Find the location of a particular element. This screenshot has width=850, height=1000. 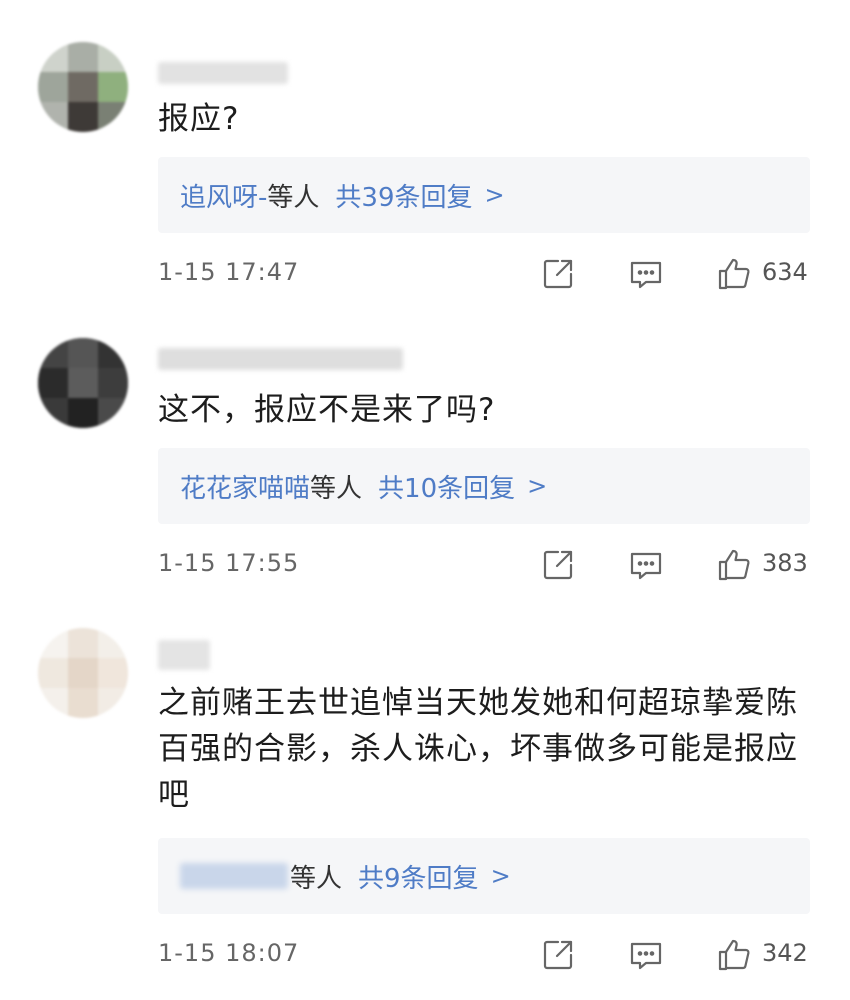

reply-summary: 追风呀- 等人 共39条回复 > is located at coordinates (484, 195).